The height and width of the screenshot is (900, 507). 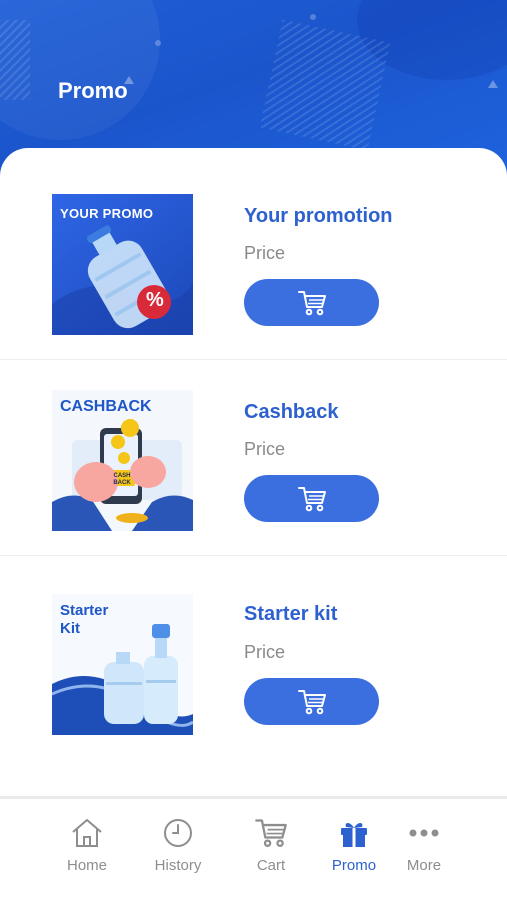 I want to click on more-dots-icon, so click(x=424, y=833).